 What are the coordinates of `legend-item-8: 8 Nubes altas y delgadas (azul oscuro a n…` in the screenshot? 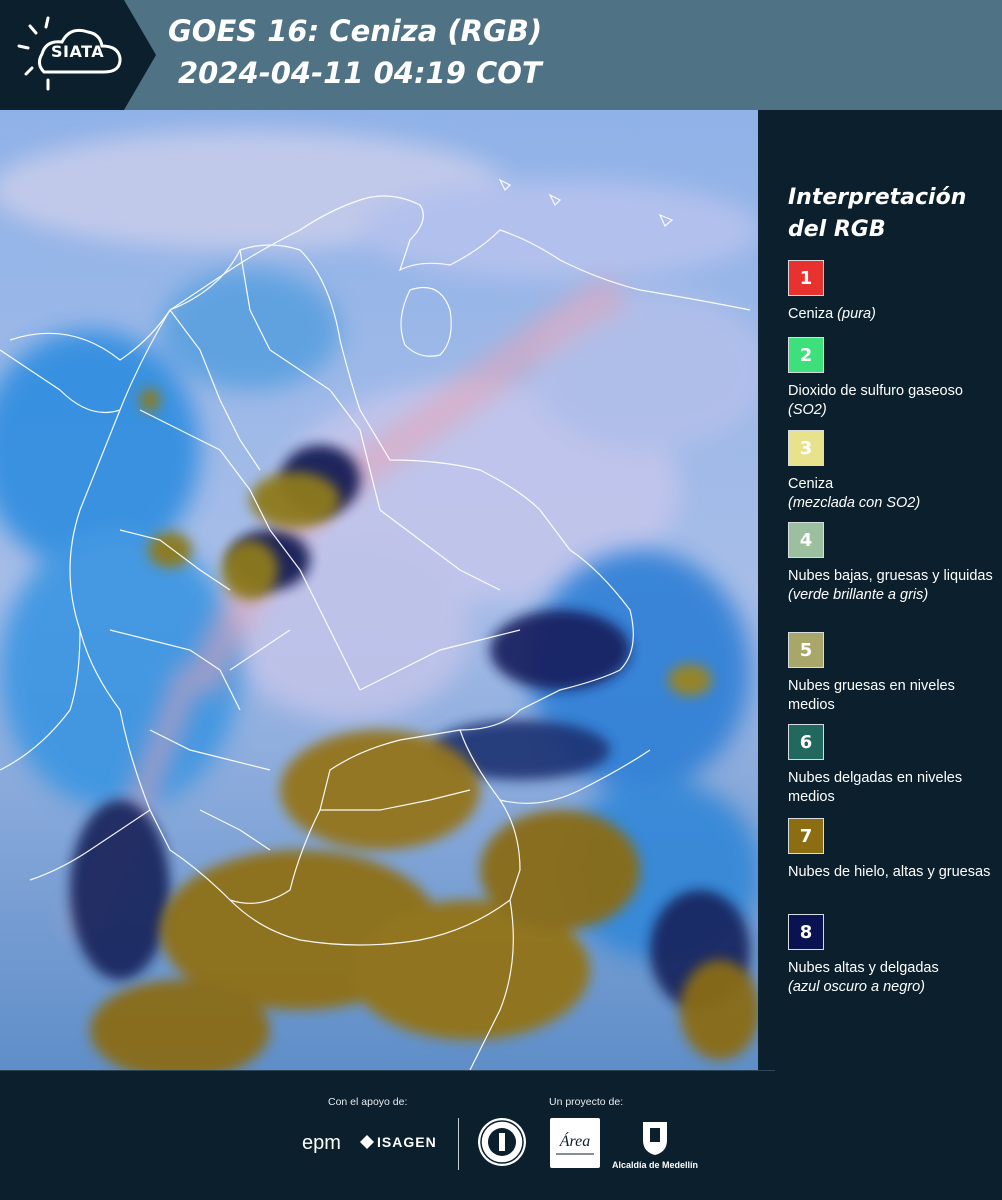 It's located at (893, 955).